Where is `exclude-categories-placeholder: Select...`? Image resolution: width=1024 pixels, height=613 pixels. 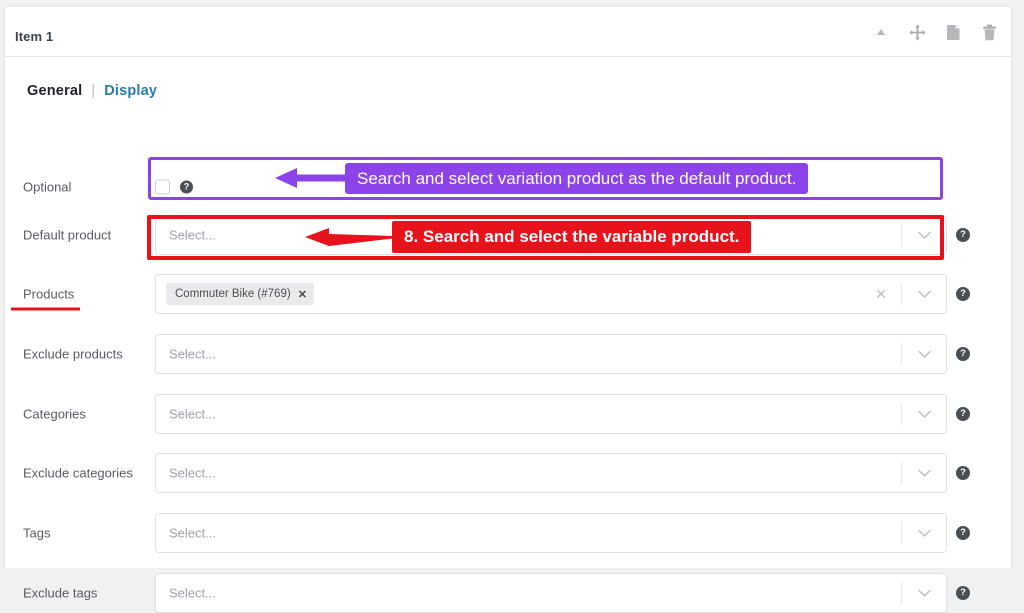 exclude-categories-placeholder: Select... is located at coordinates (192, 473).